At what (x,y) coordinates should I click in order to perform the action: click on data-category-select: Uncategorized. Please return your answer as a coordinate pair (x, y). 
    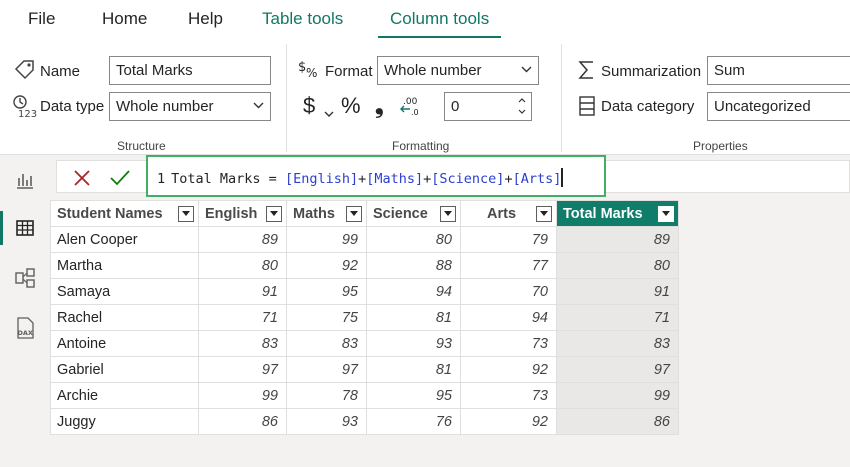
    Looking at the image, I should click on (778, 106).